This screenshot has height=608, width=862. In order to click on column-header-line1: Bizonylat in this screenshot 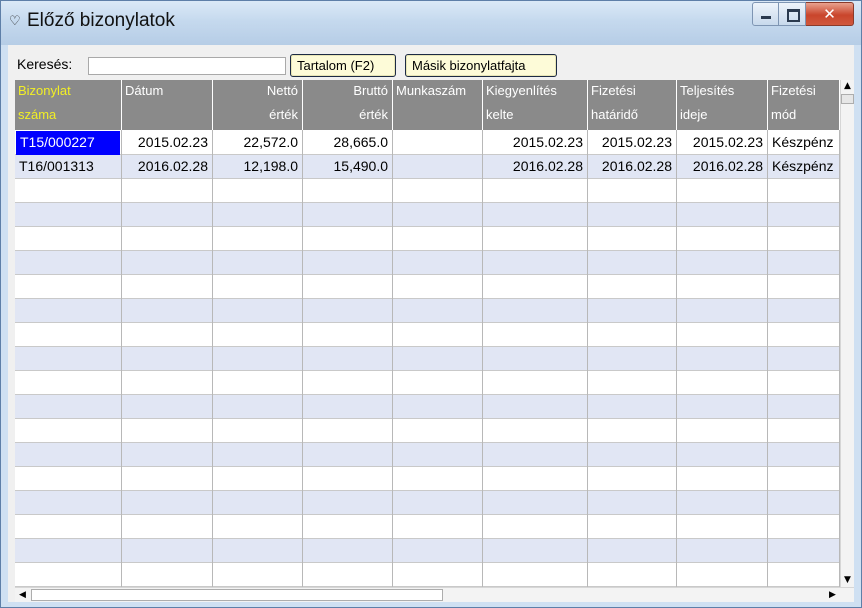, I will do `click(44, 90)`.